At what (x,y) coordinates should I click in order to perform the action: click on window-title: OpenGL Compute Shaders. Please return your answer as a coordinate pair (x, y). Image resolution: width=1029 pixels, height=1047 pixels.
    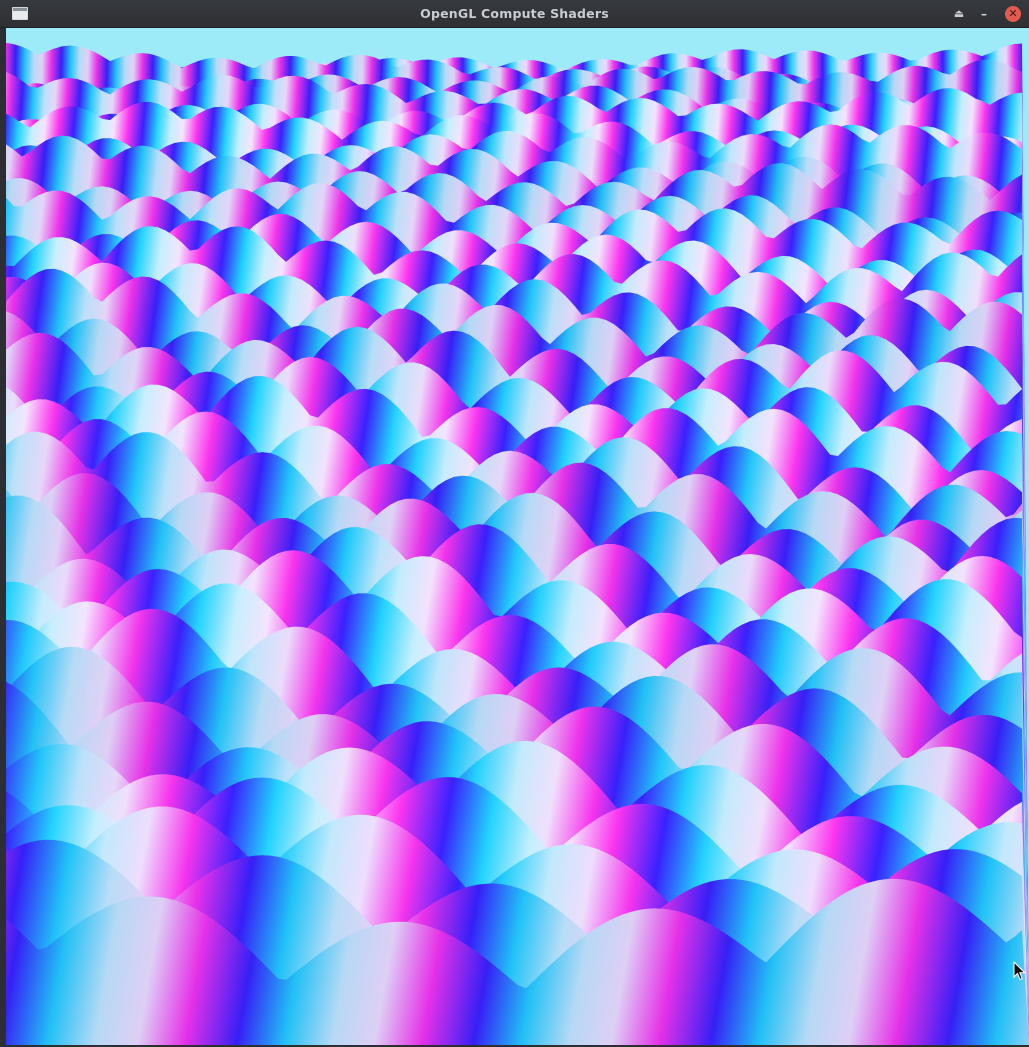
    Looking at the image, I should click on (514, 13).